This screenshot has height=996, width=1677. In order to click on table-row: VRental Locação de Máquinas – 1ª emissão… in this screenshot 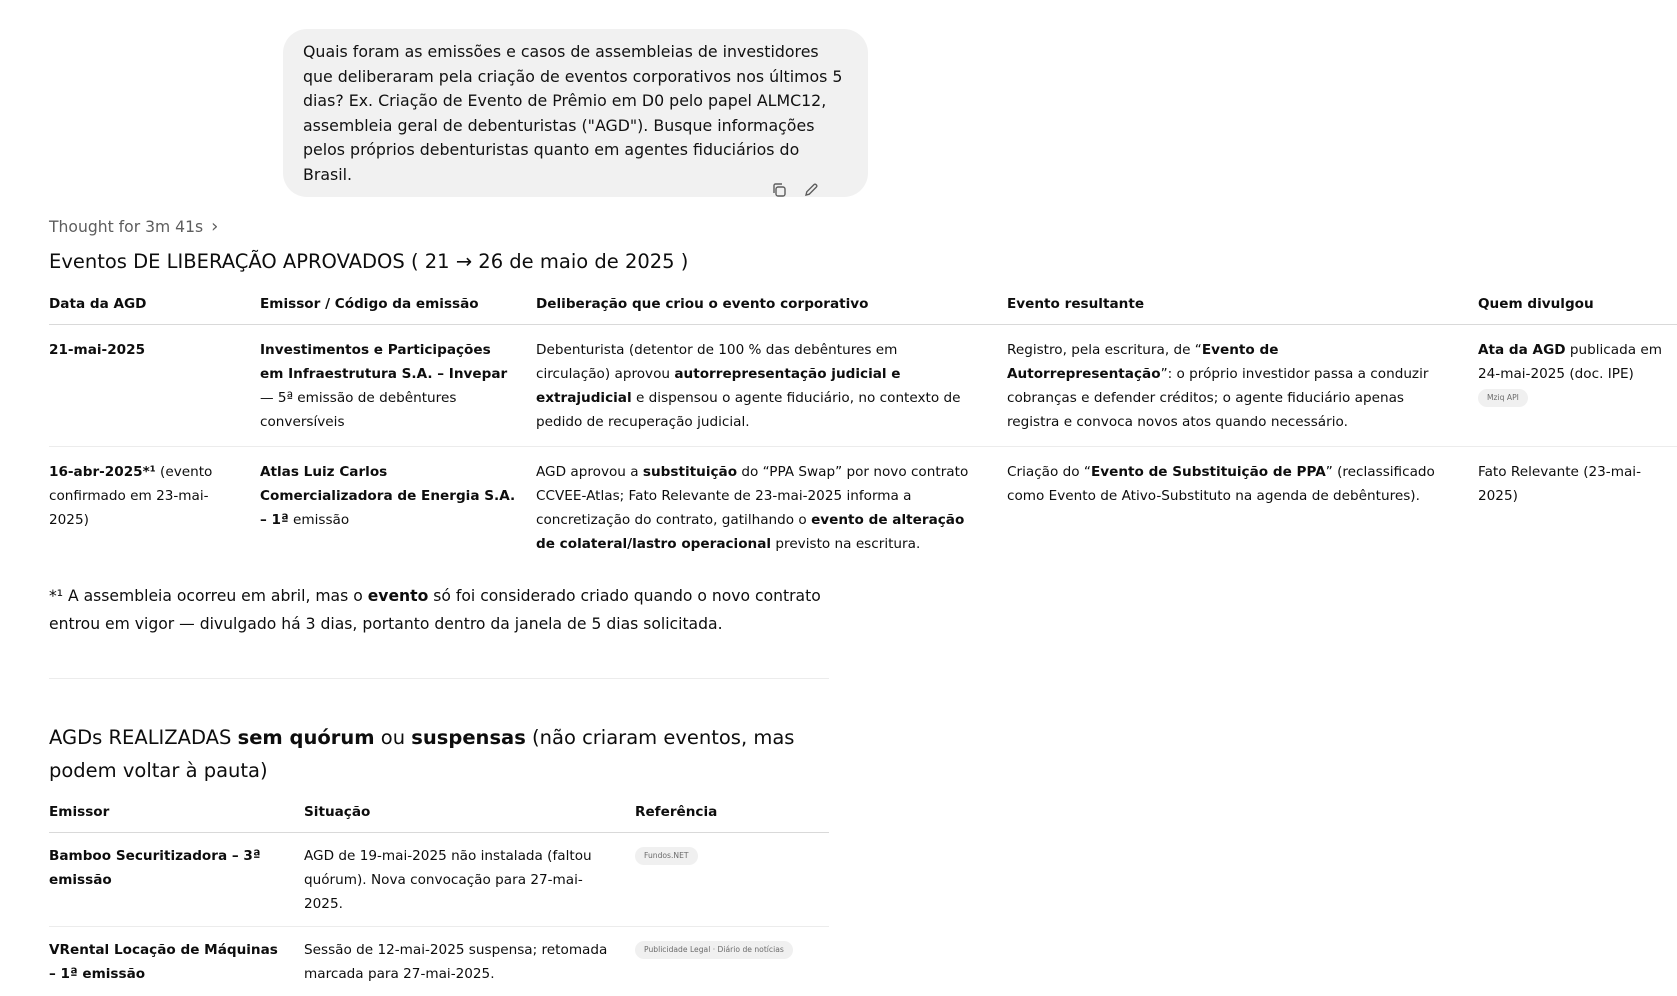, I will do `click(439, 961)`.